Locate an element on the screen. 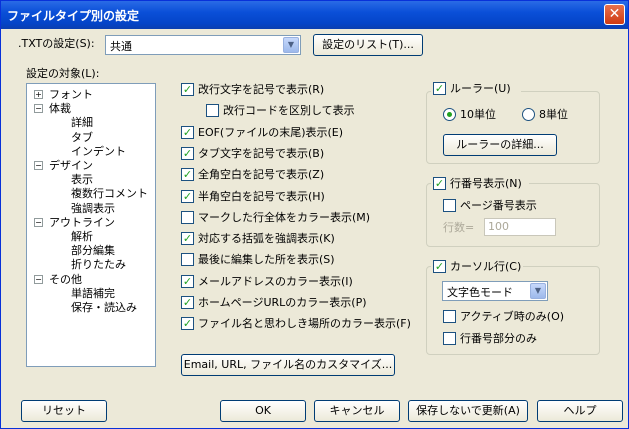 This screenshot has width=629, height=429. title-bar: ファイルタイプ別の設定 ✕ is located at coordinates (314, 15).